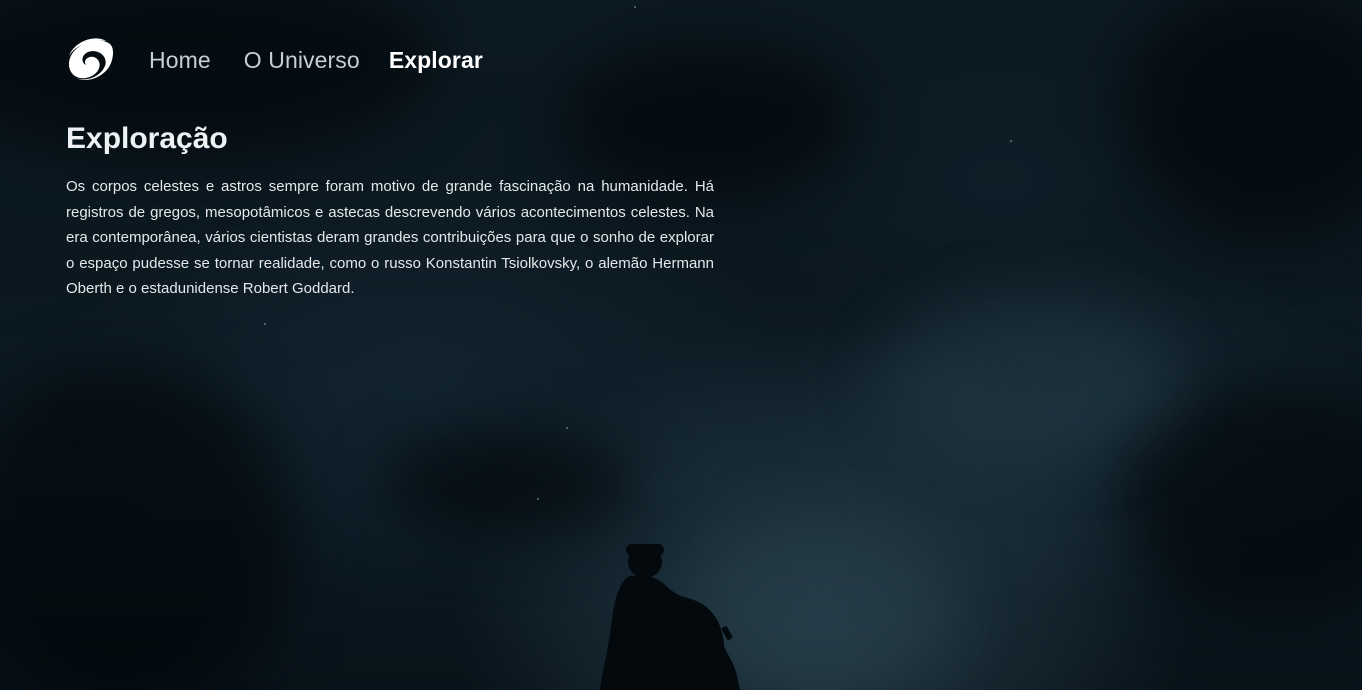 The height and width of the screenshot is (690, 1362). I want to click on nav-universe-link: O Universo, so click(302, 60).